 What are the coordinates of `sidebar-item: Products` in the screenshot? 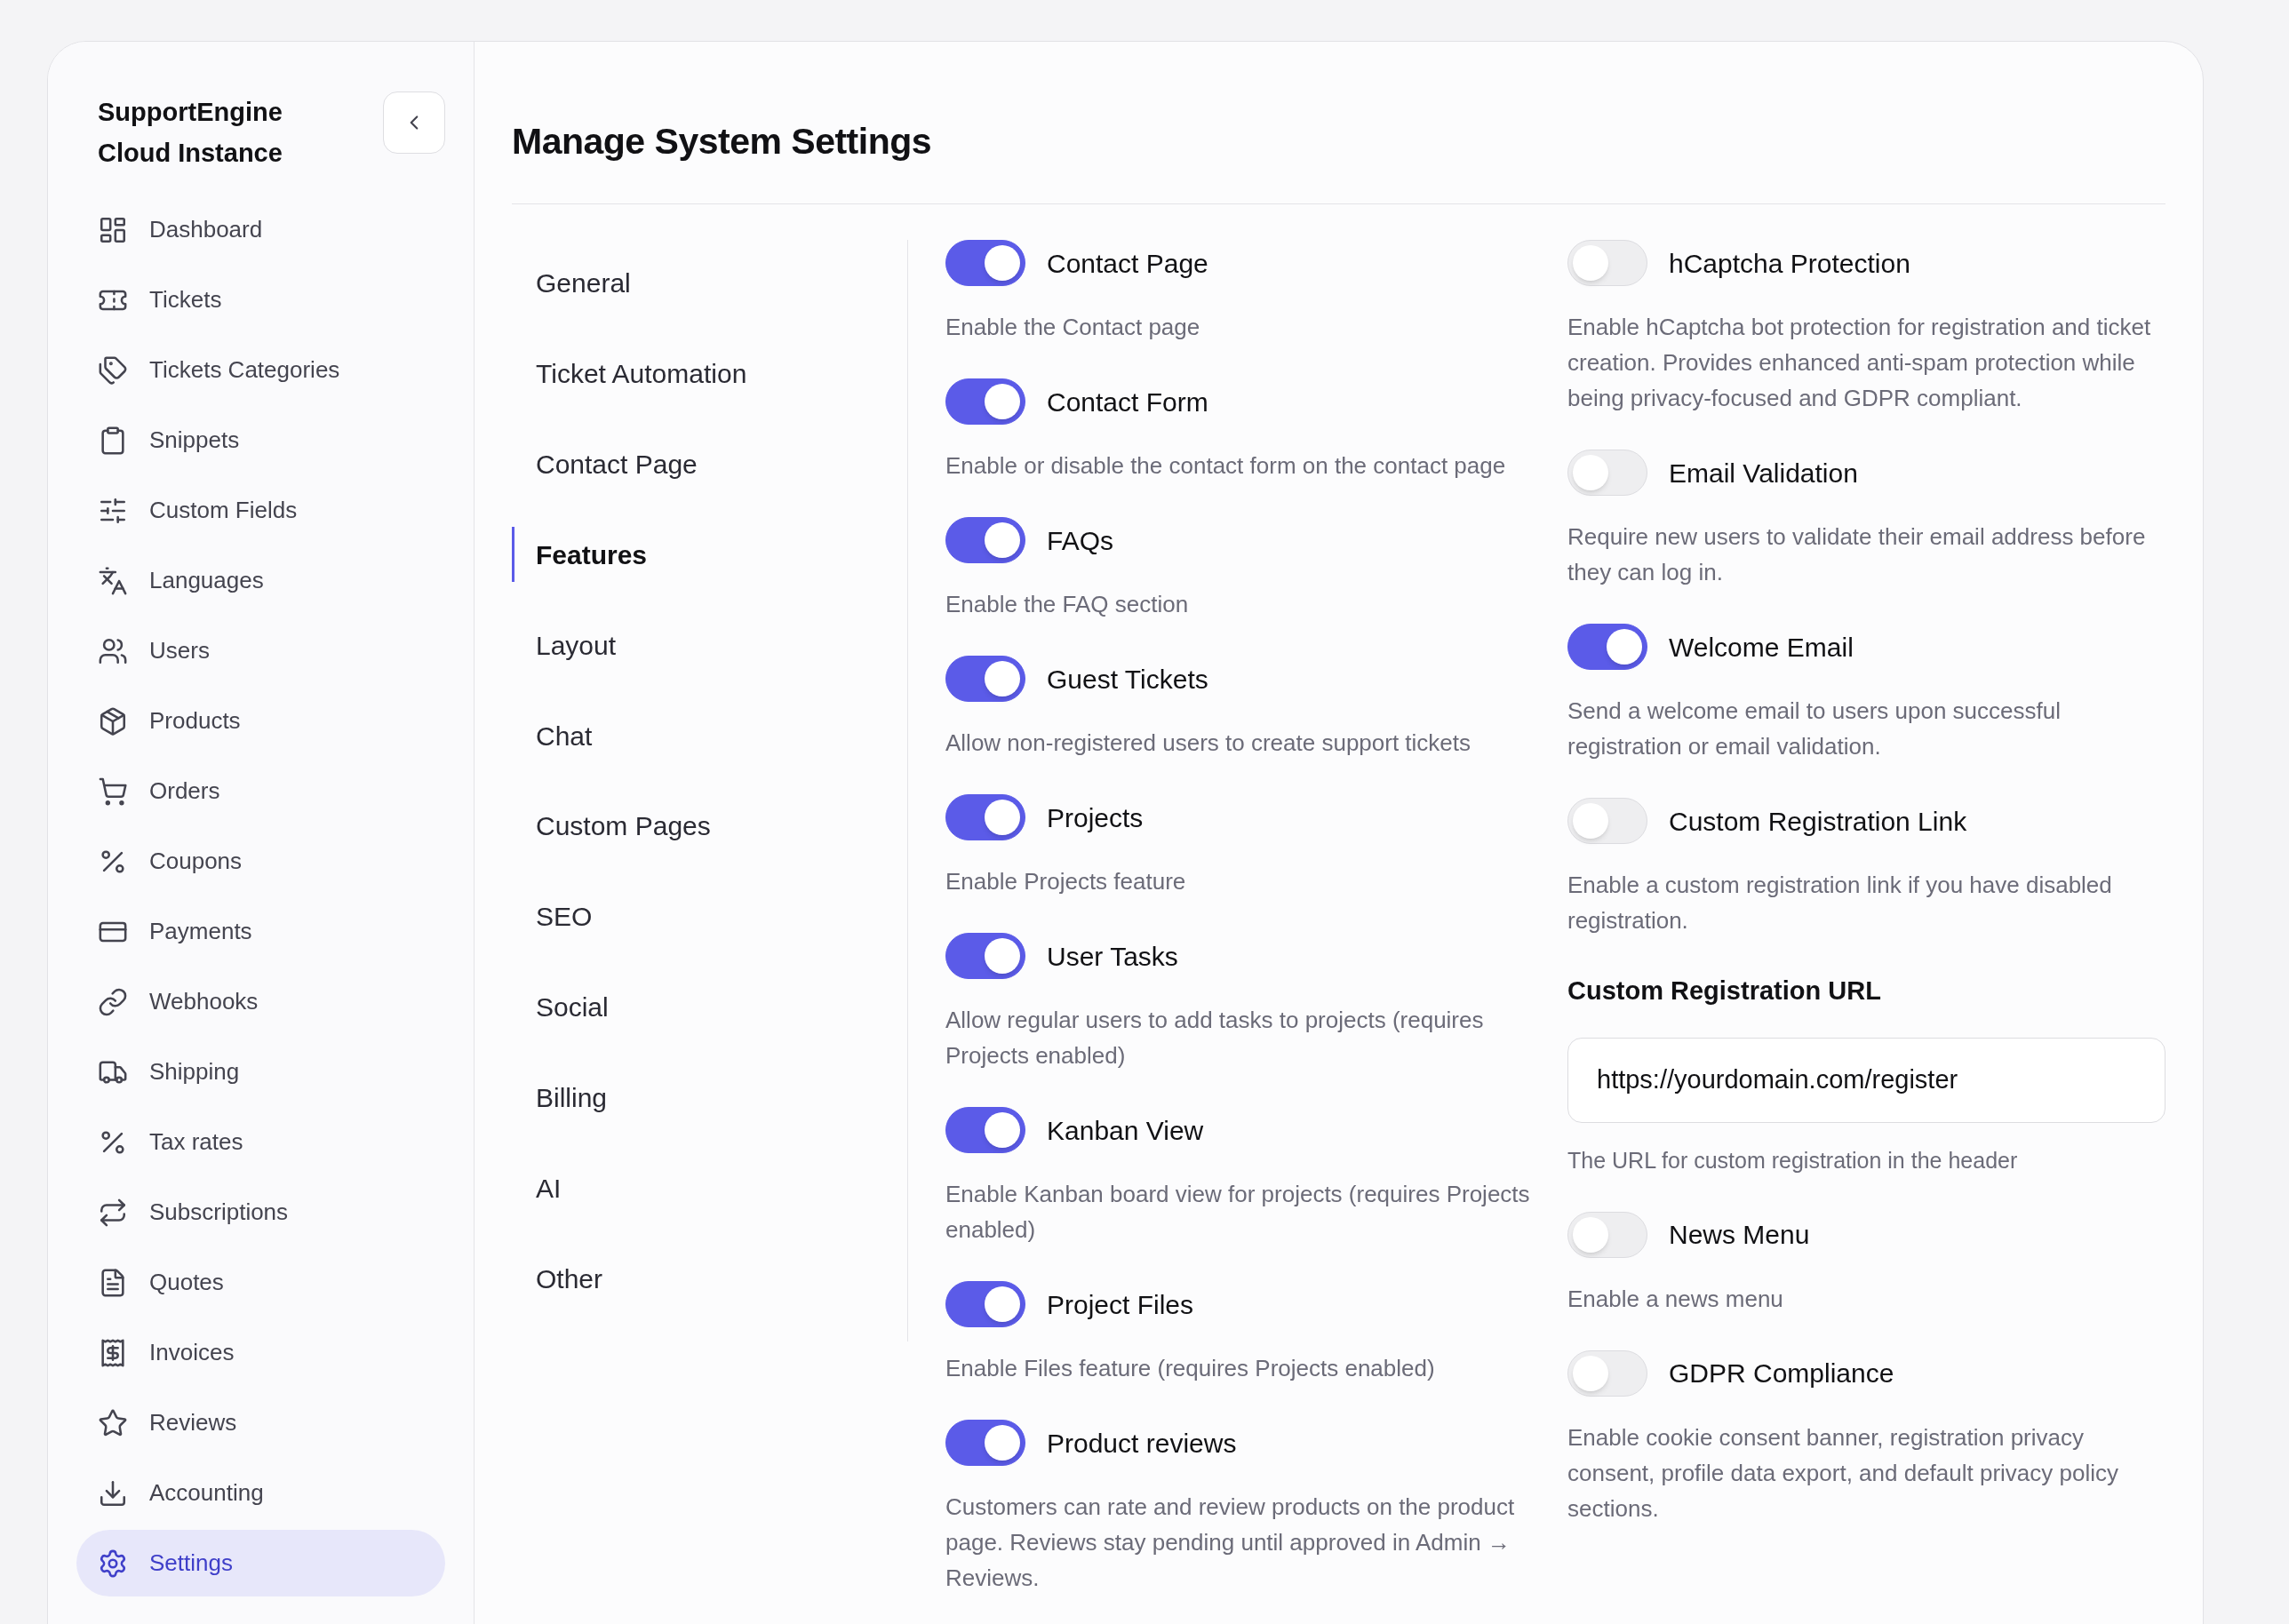 It's located at (260, 721).